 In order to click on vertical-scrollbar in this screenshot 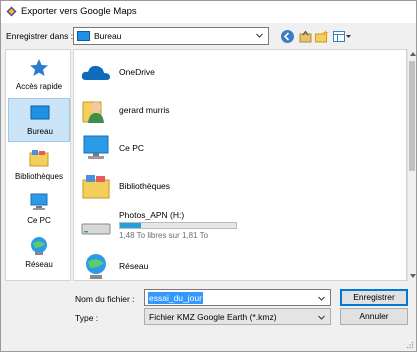, I will do `click(411, 165)`.